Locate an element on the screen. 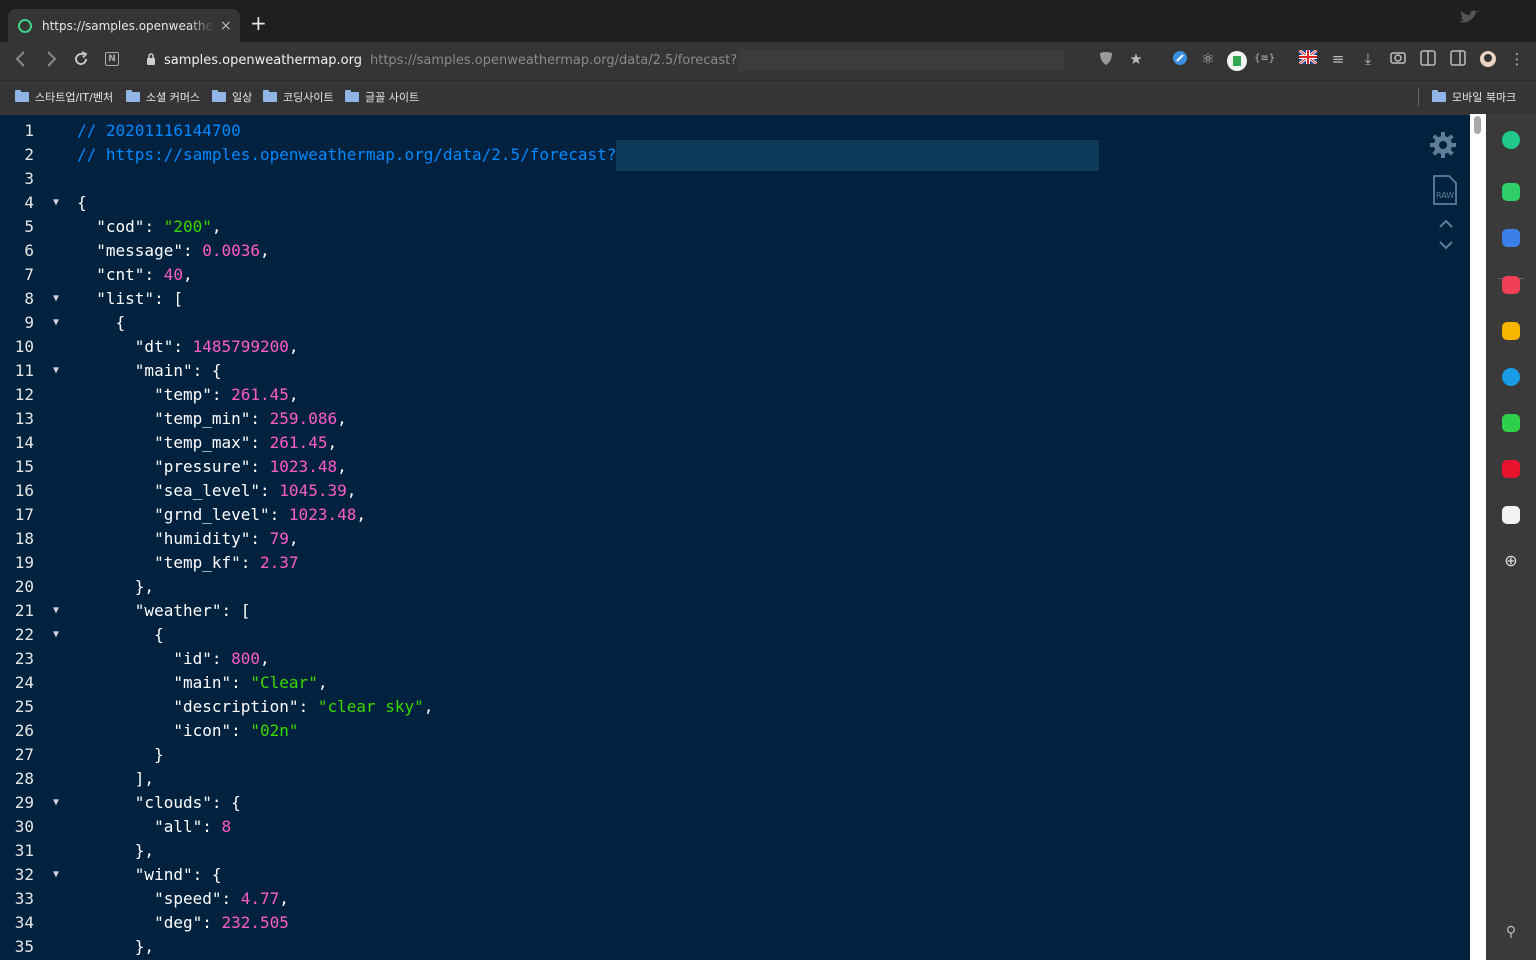 This screenshot has width=1536, height=960. code-token: "humidity" is located at coordinates (202, 538).